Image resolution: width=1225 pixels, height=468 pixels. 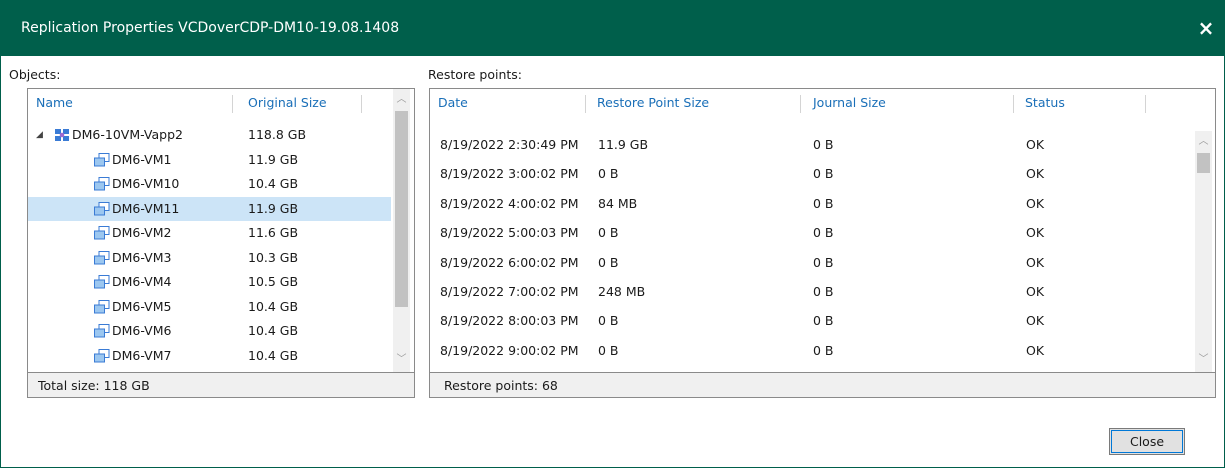 What do you see at coordinates (209, 233) in the screenshot?
I see `tree-item-vm: DM6-VM2 11.6 GB` at bounding box center [209, 233].